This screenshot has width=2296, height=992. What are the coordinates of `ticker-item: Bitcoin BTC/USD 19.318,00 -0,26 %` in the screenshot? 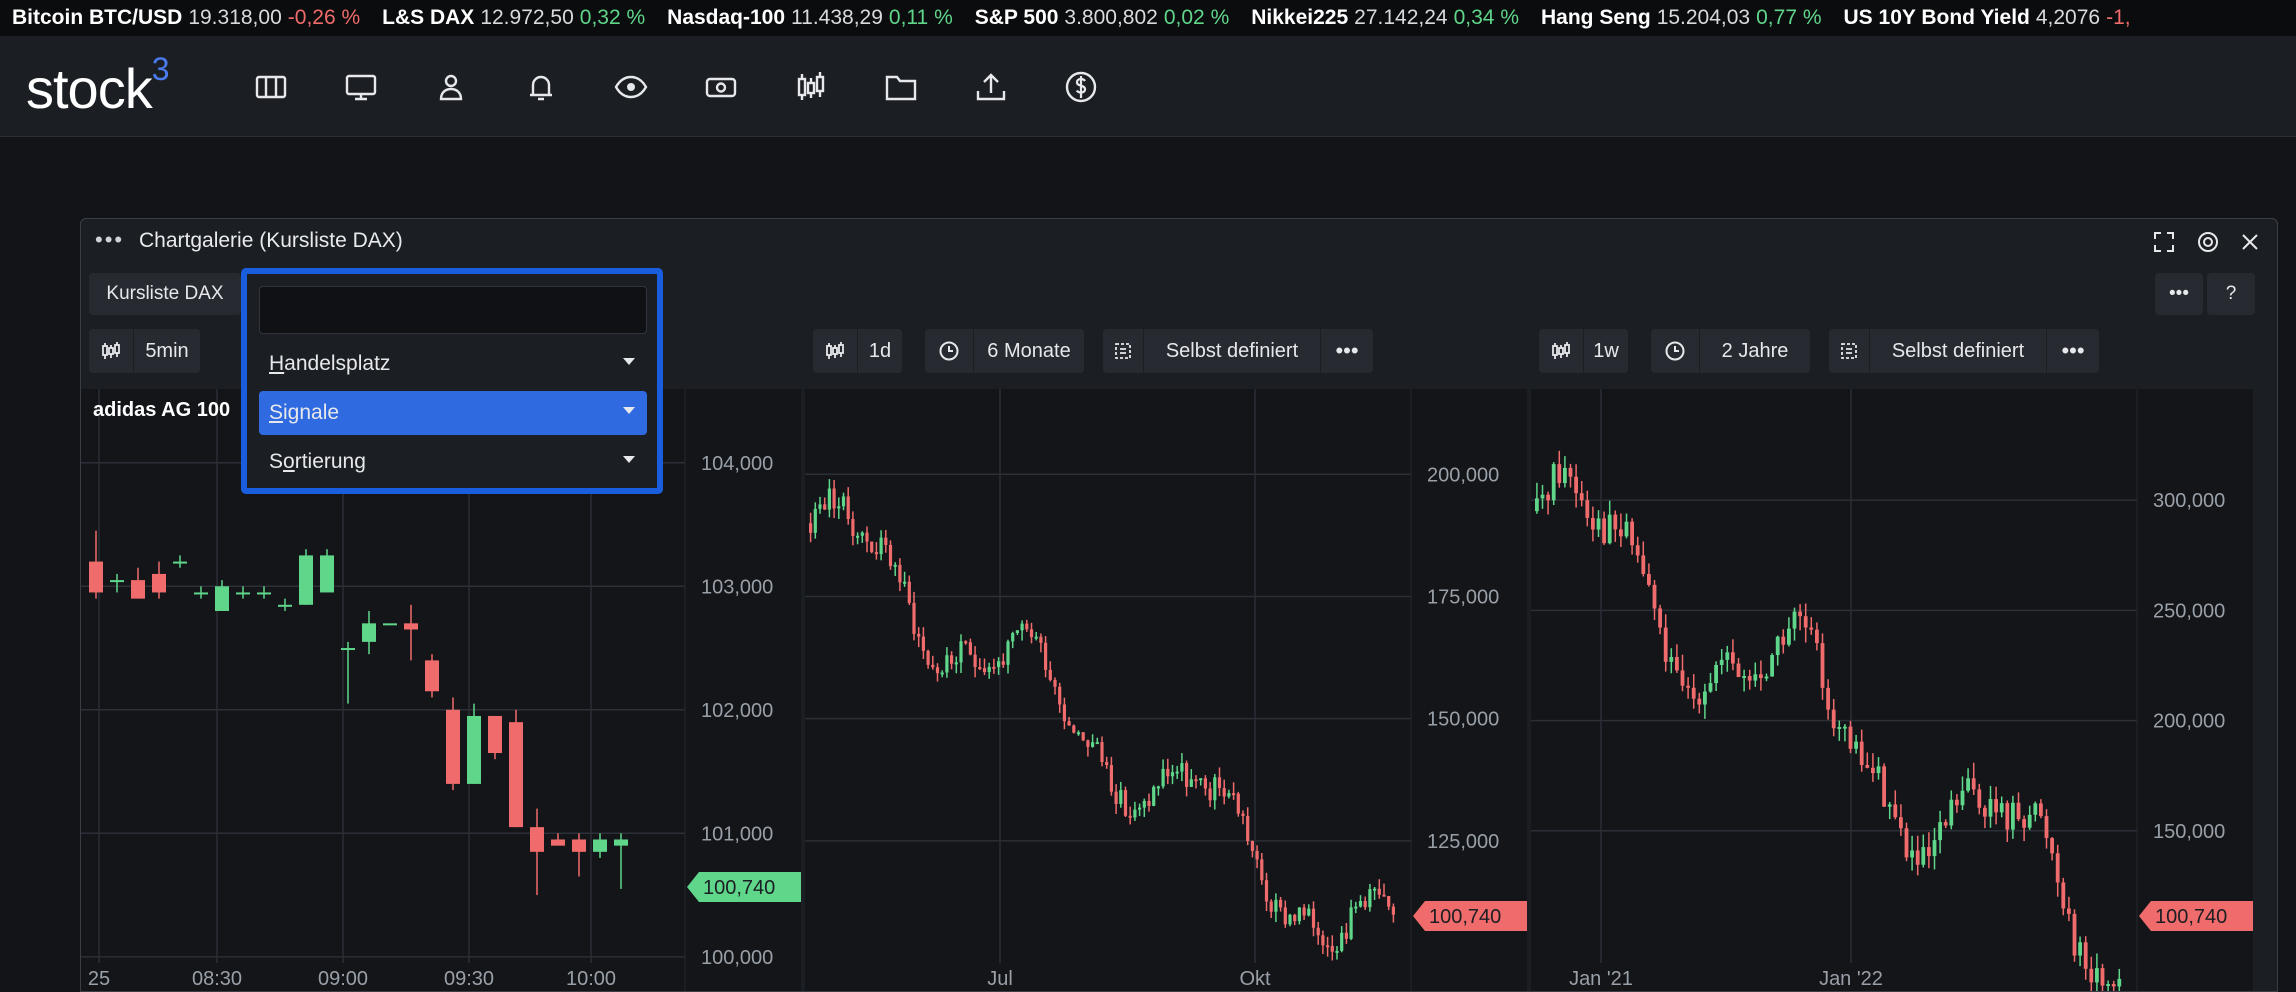 It's located at (186, 18).